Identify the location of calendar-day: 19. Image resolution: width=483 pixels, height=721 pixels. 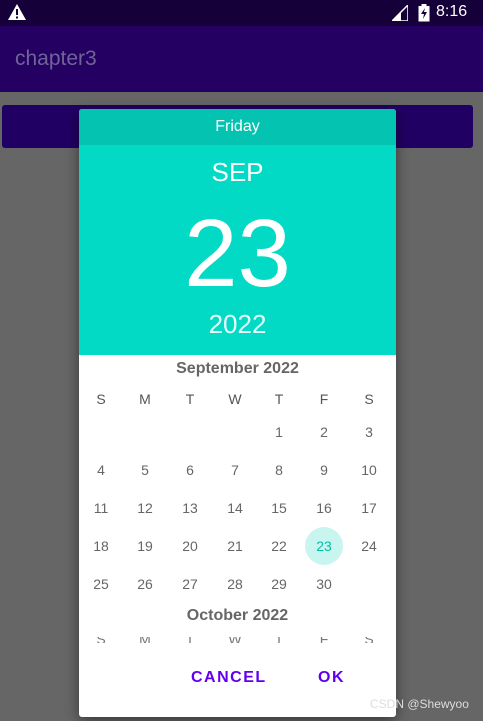
(145, 546).